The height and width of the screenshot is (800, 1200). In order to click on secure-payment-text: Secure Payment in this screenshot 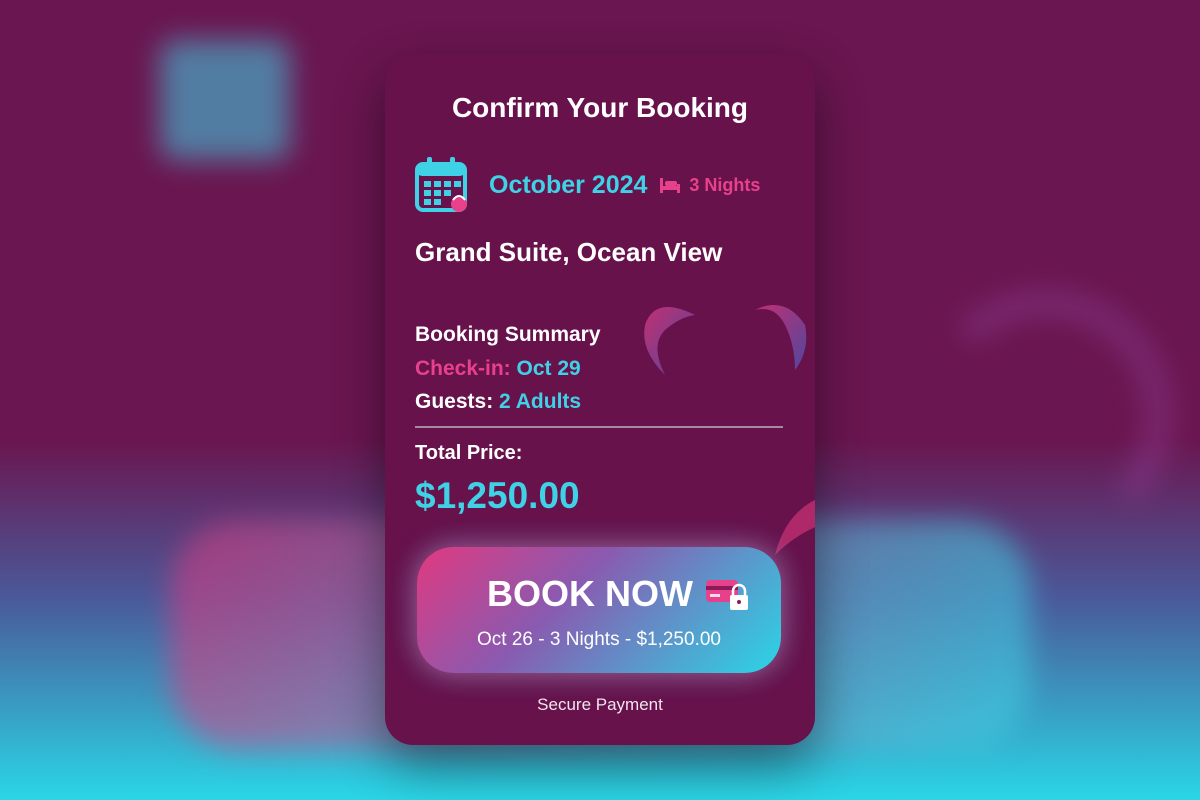, I will do `click(600, 704)`.